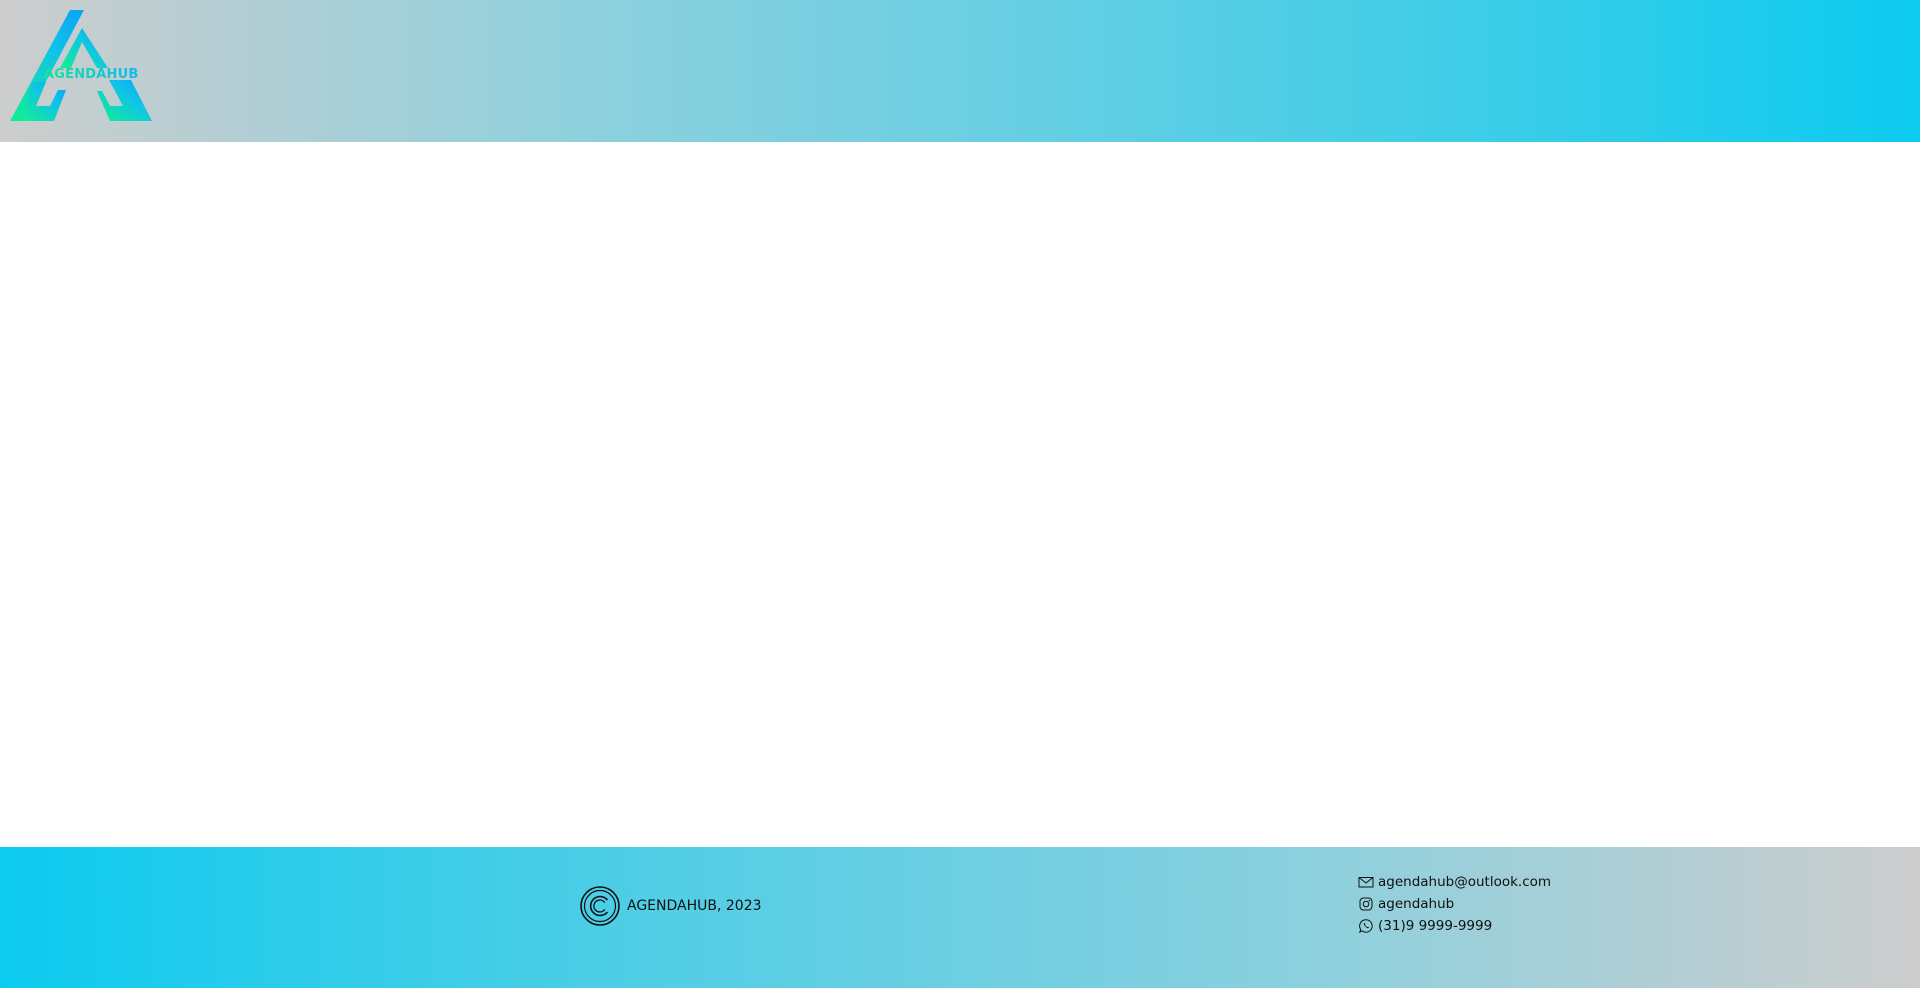 This screenshot has height=988, width=1920. What do you see at coordinates (600, 906) in the screenshot?
I see `copyright-icon` at bounding box center [600, 906].